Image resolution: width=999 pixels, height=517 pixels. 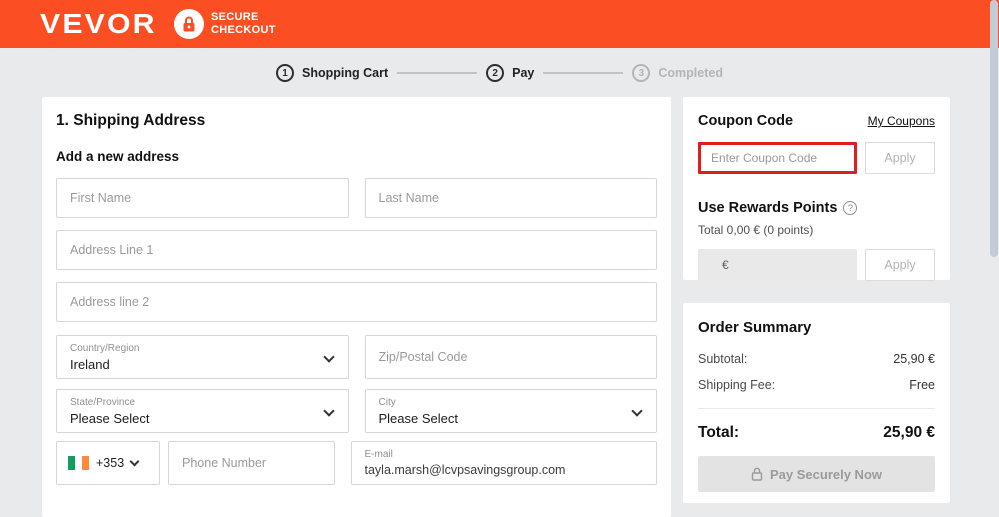 I want to click on country-region-select: Country/Region Ireland, so click(x=202, y=357).